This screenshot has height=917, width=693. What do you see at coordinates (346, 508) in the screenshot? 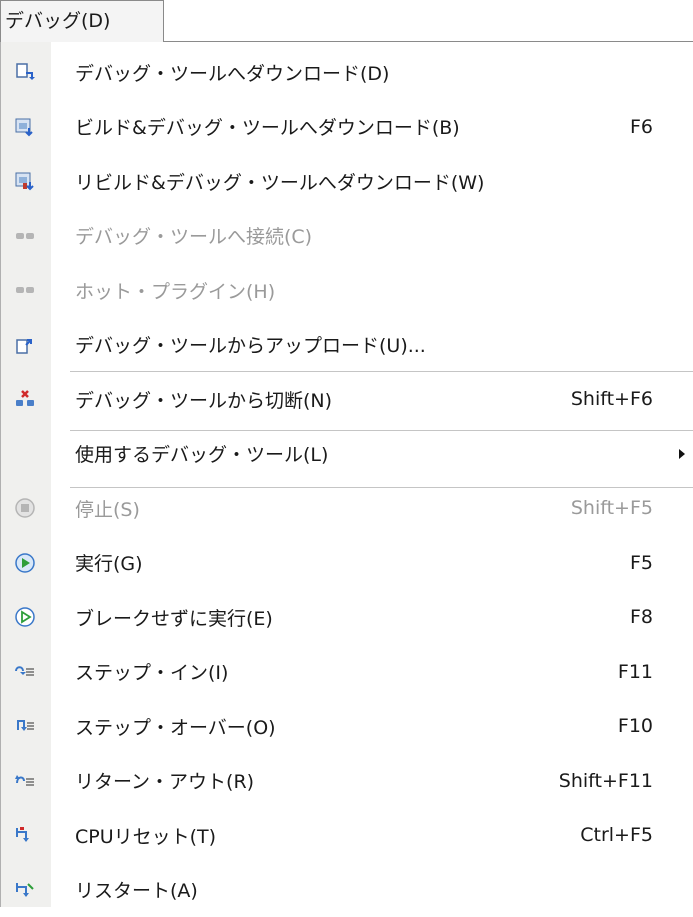
I see `menu-item-stop: 停止(S) Shift+F5` at bounding box center [346, 508].